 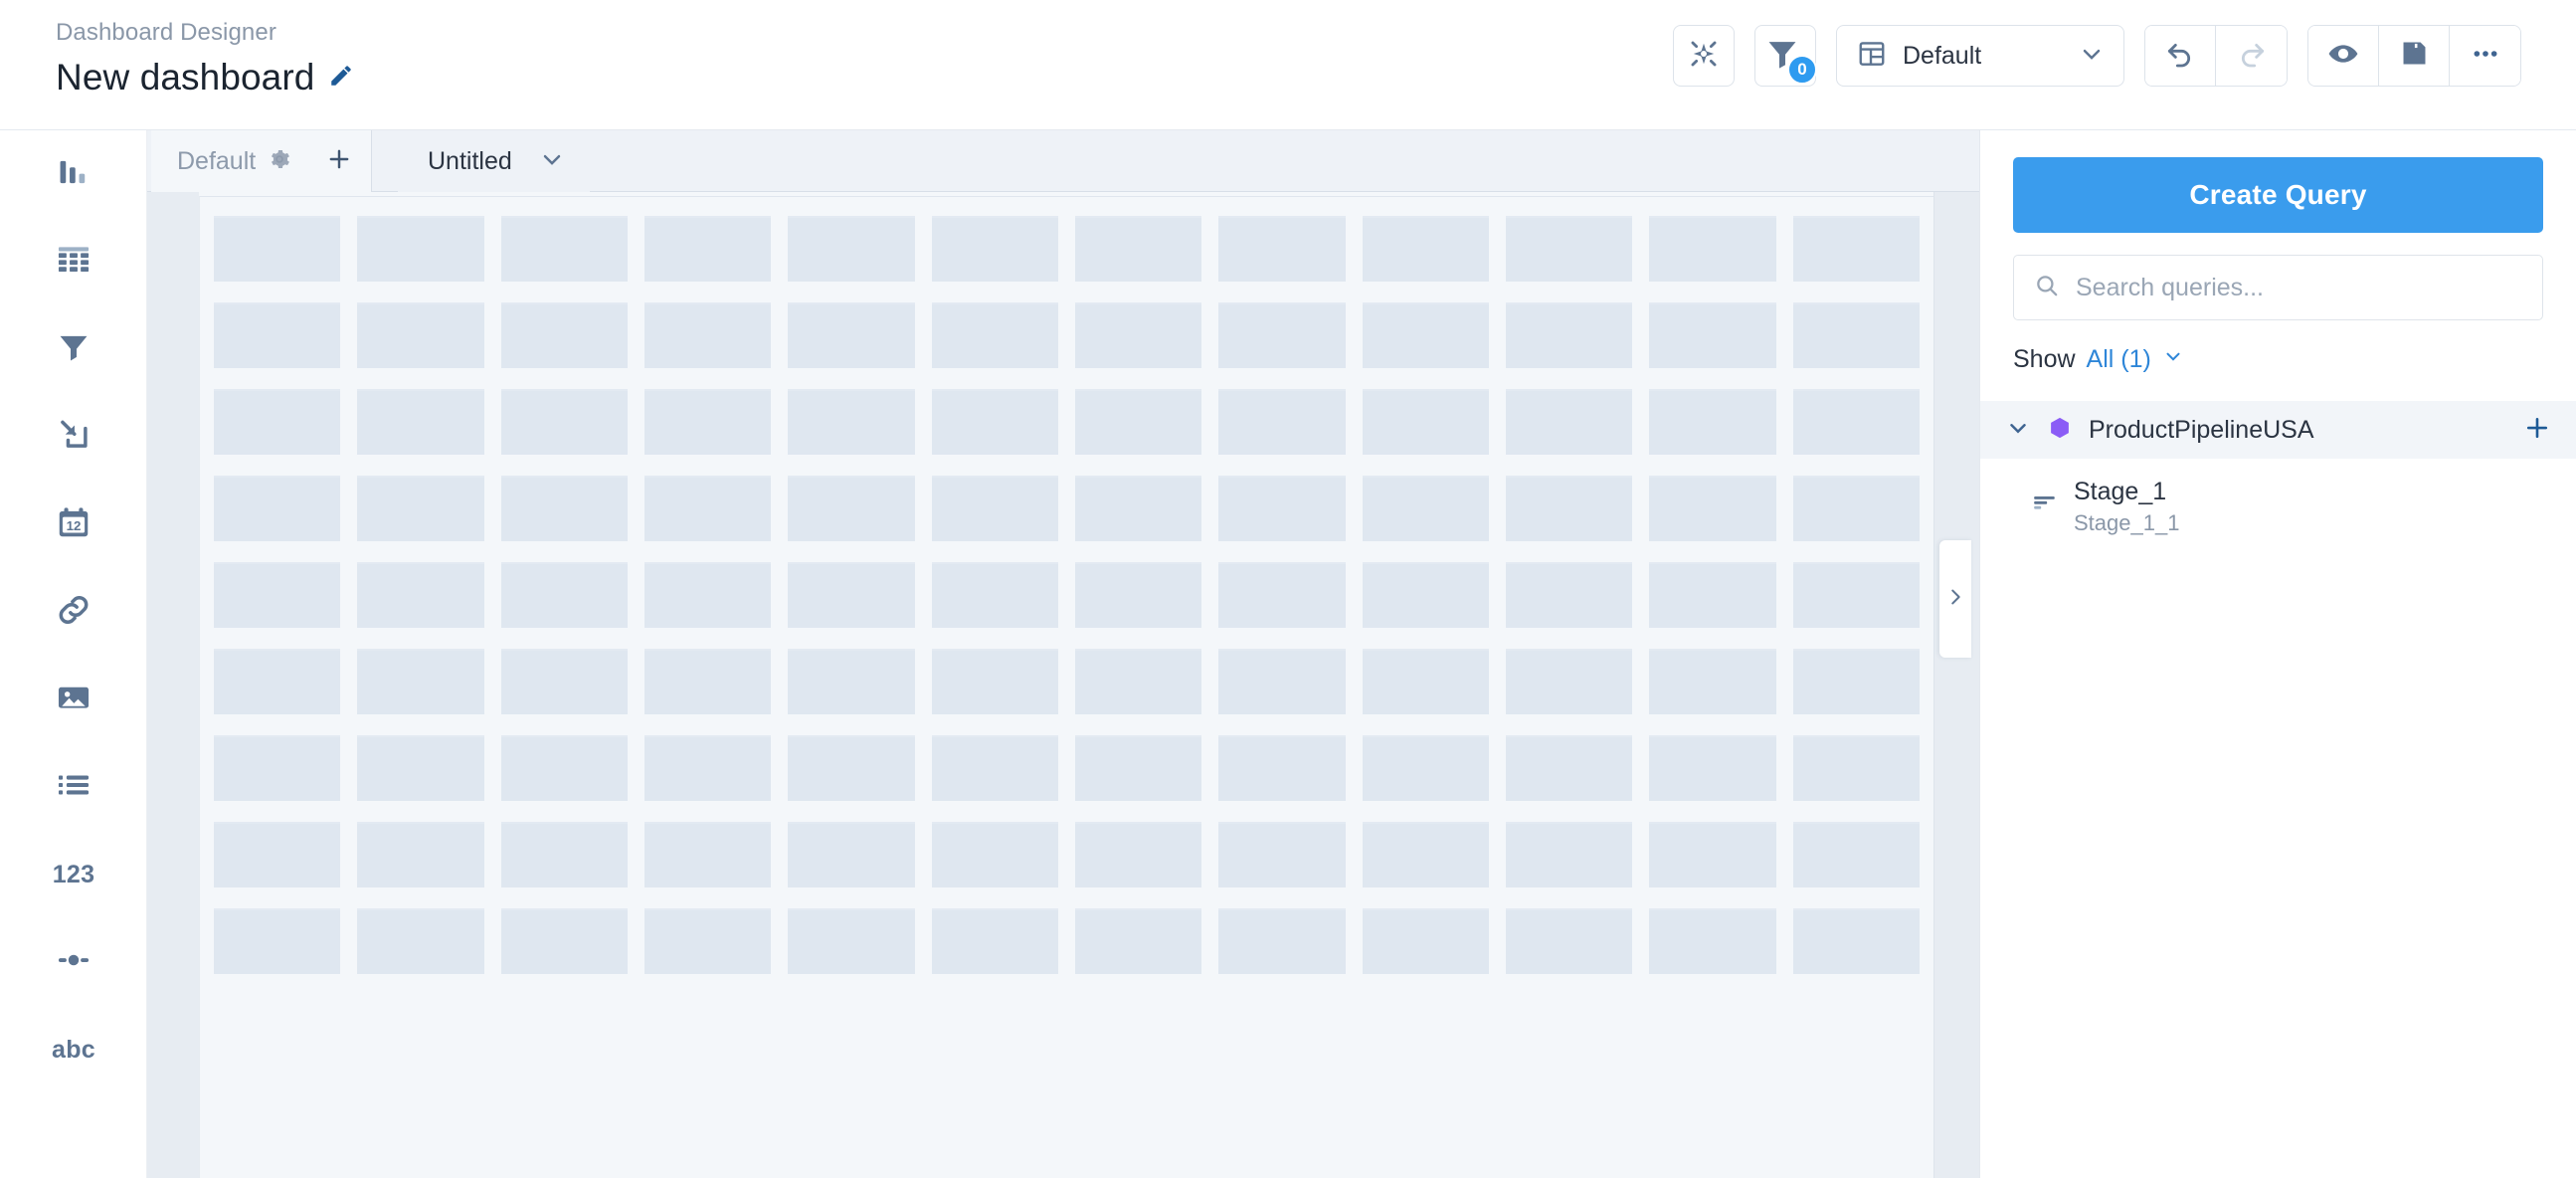 What do you see at coordinates (73, 699) in the screenshot?
I see `rail-item-image` at bounding box center [73, 699].